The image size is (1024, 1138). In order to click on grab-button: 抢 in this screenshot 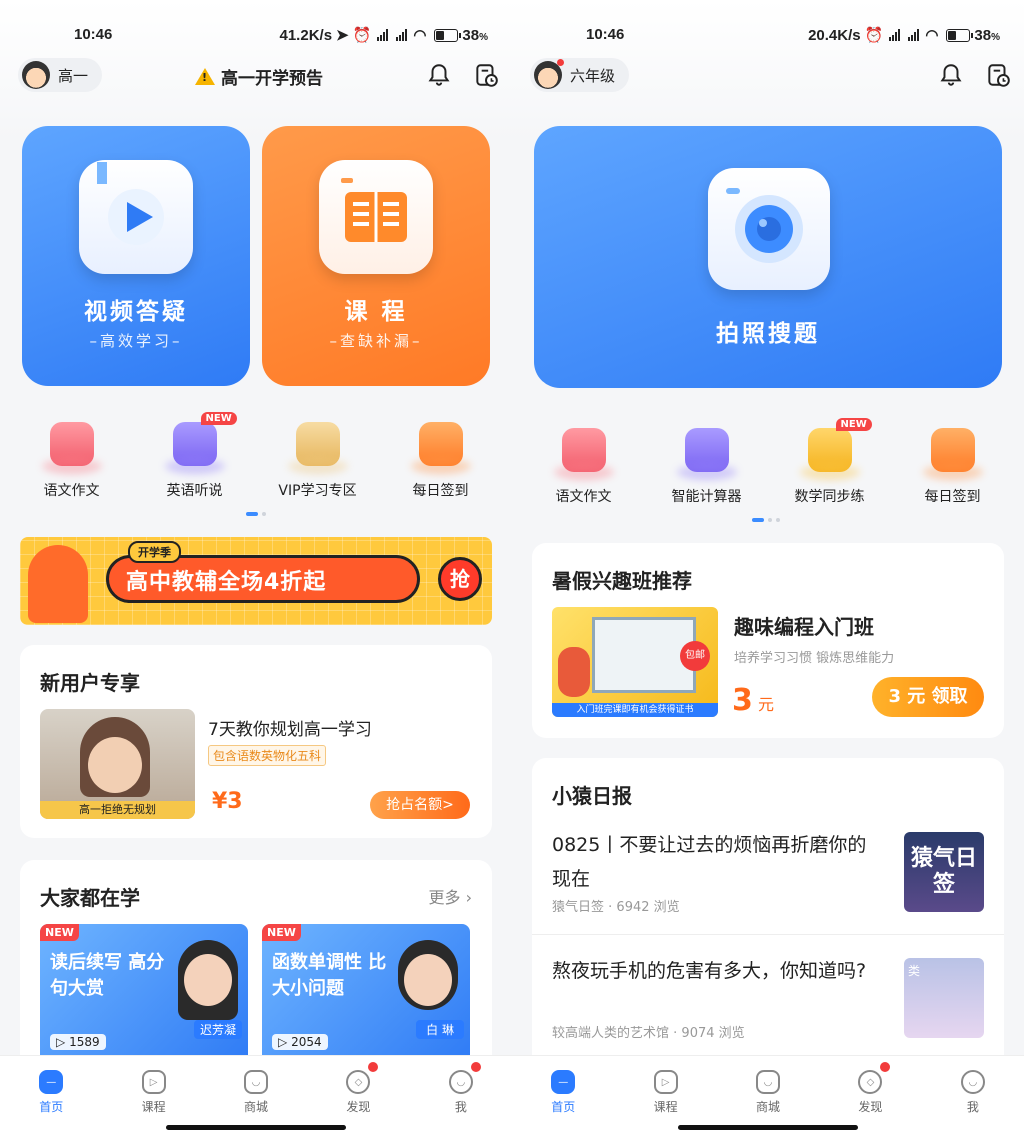, I will do `click(460, 579)`.